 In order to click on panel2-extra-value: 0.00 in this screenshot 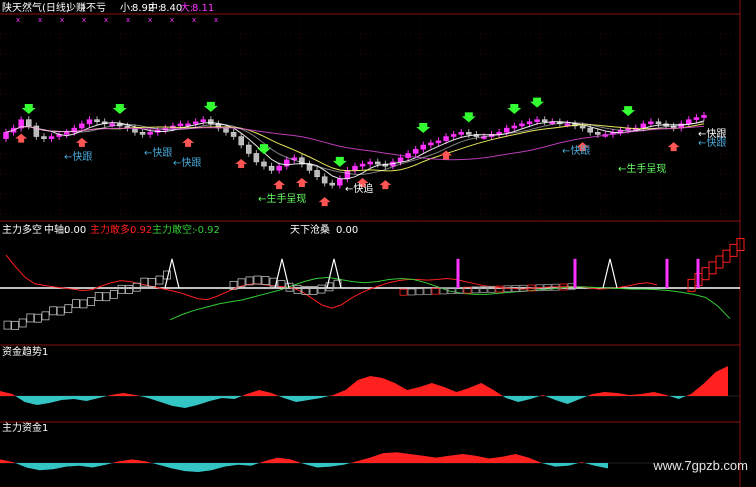, I will do `click(347, 230)`.